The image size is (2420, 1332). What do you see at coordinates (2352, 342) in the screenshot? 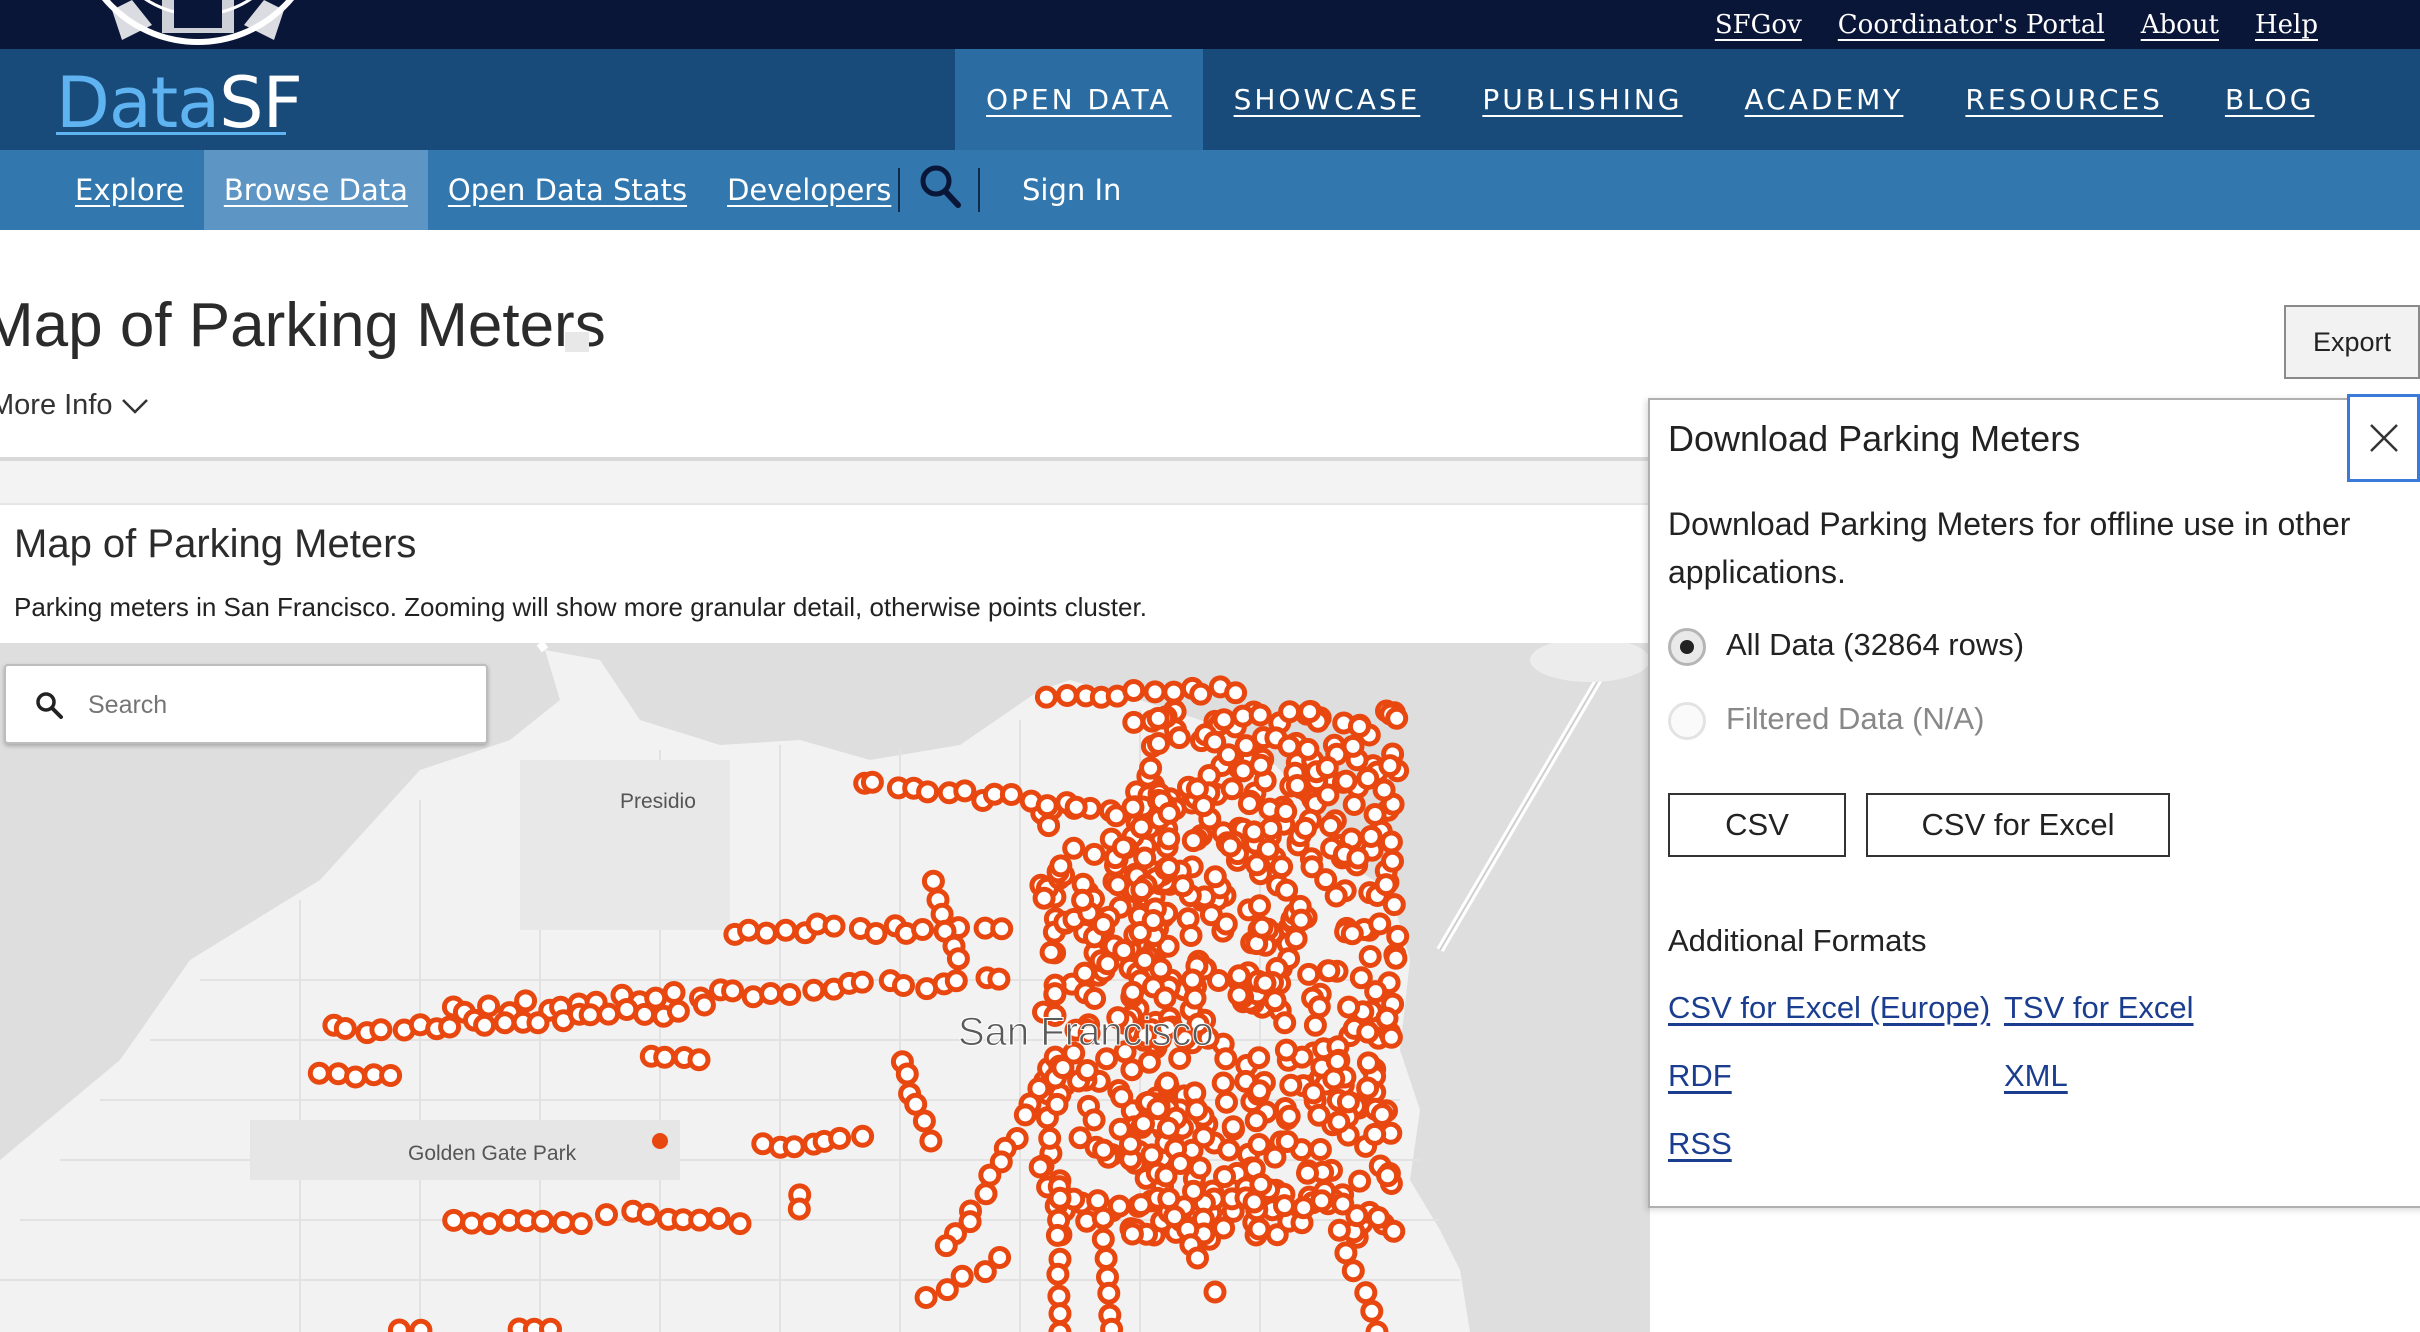
I see `export-button: Export` at bounding box center [2352, 342].